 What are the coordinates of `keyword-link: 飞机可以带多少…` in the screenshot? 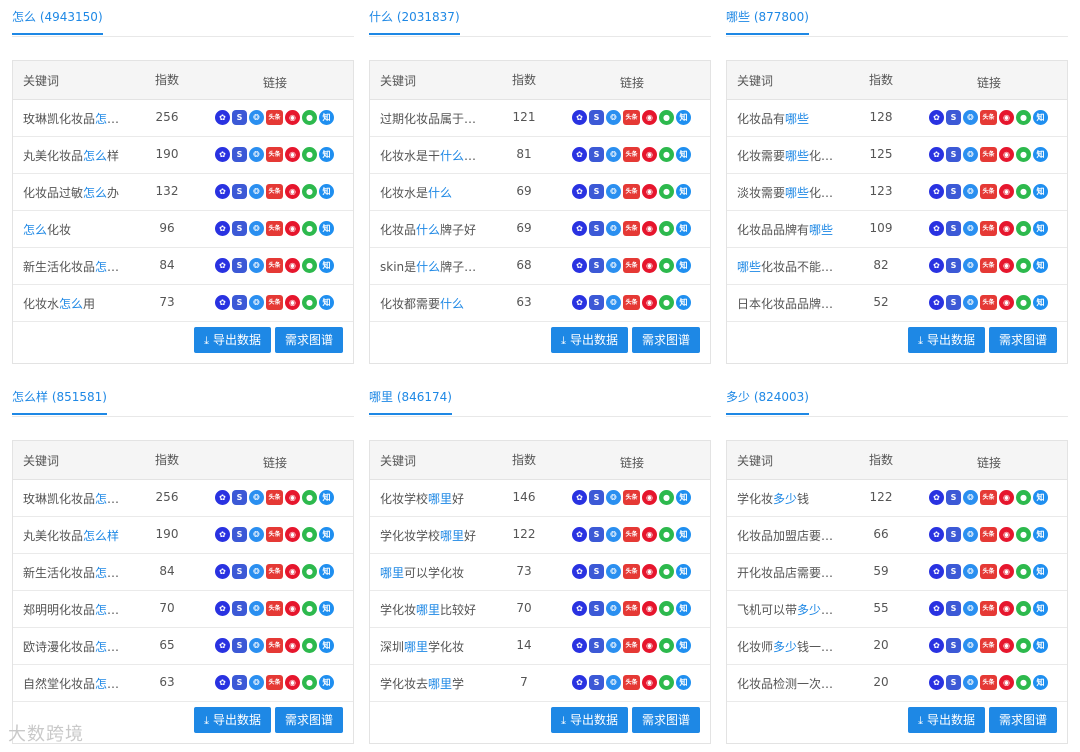 It's located at (787, 609).